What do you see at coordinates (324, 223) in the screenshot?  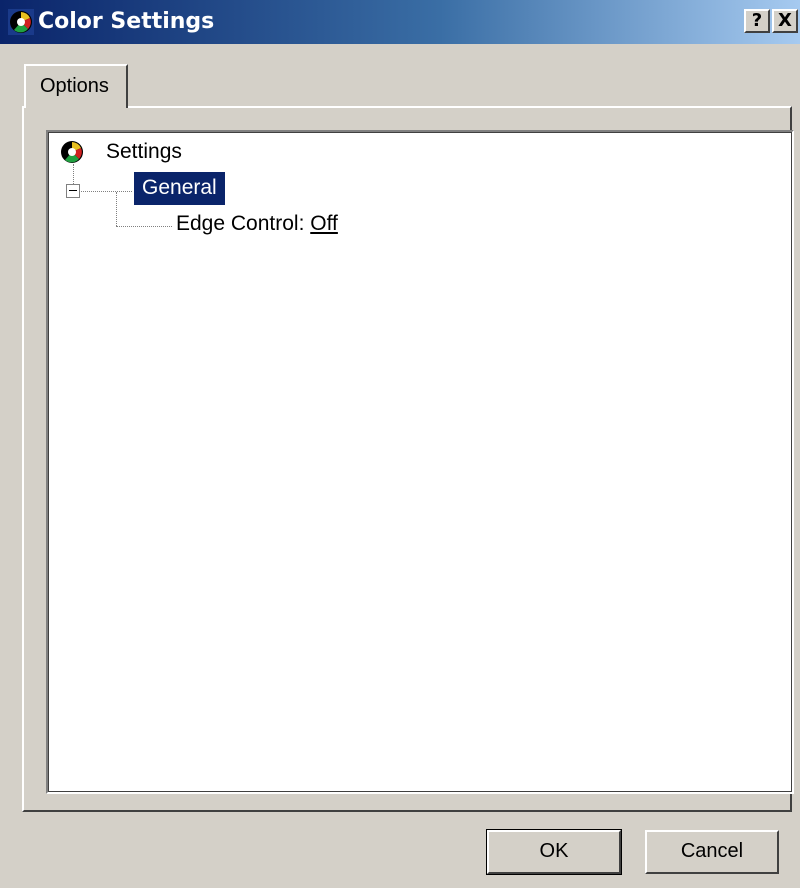 I see `edge-control-value: Off` at bounding box center [324, 223].